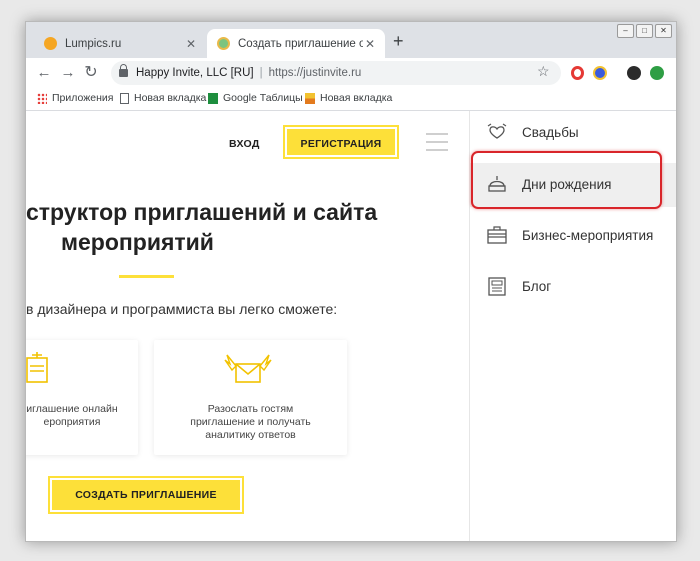 The height and width of the screenshot is (561, 700). I want to click on site-identity: Happy Invite, LLC [RU], so click(195, 73).